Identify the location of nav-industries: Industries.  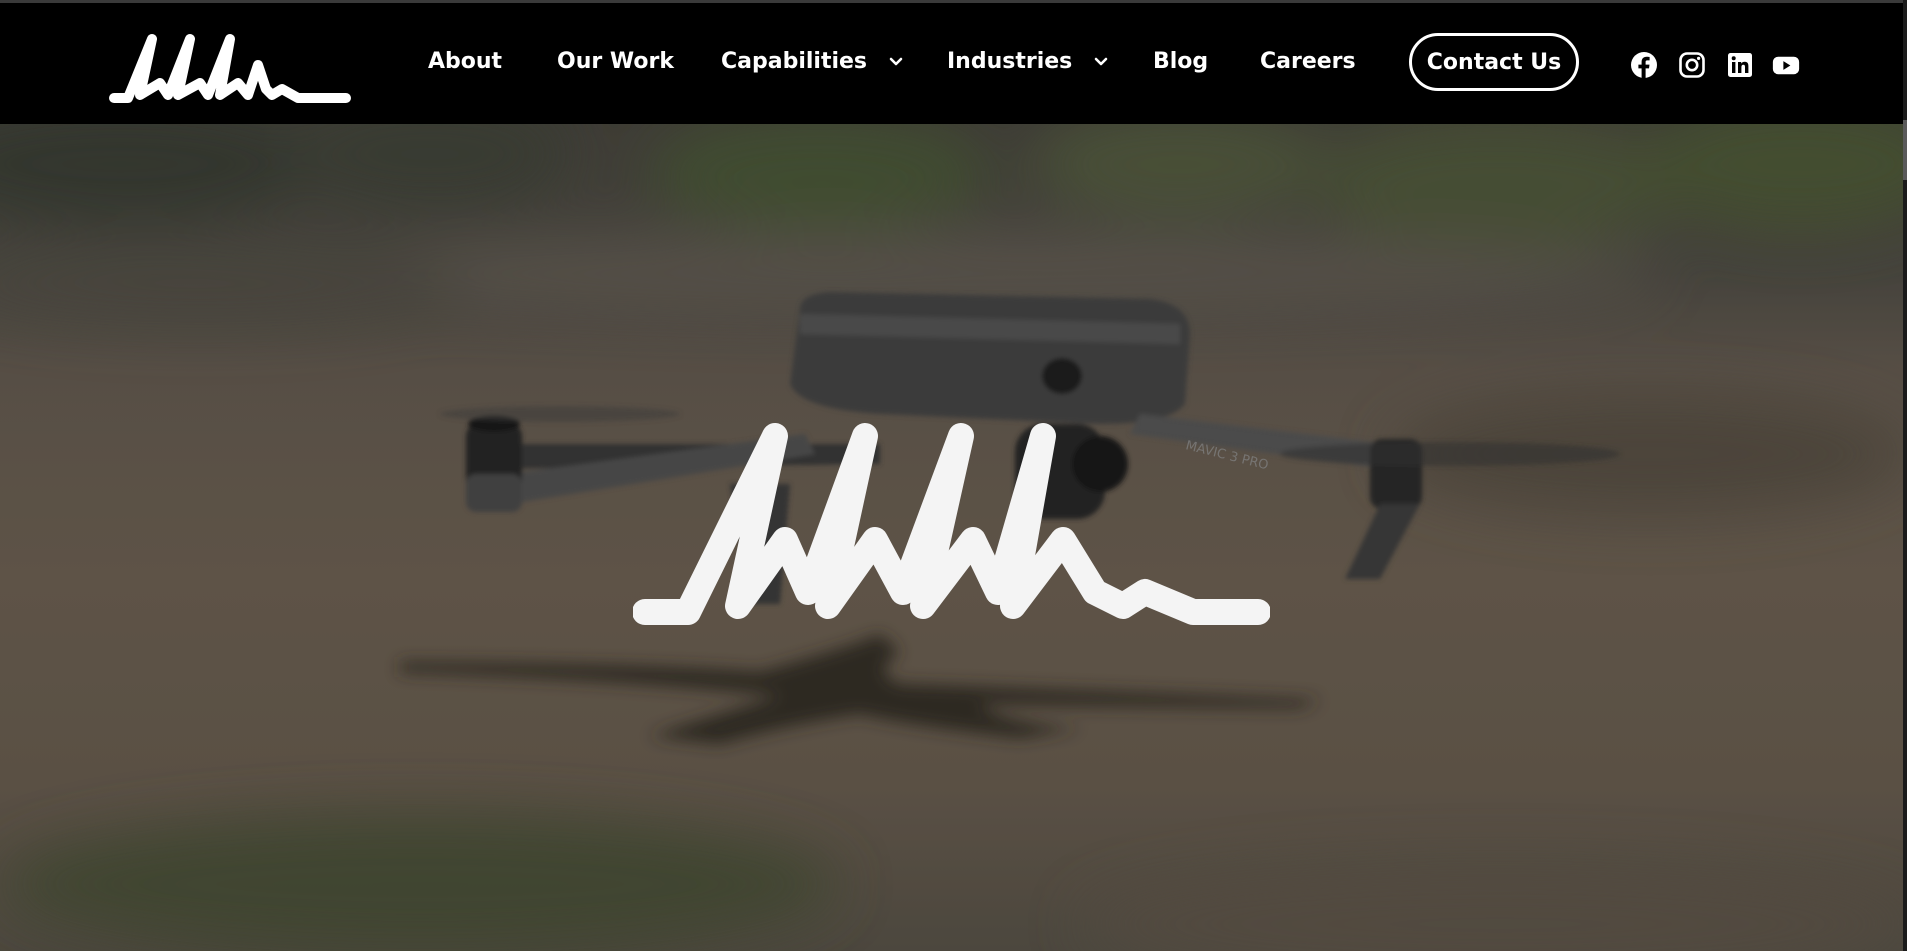
(1027, 62).